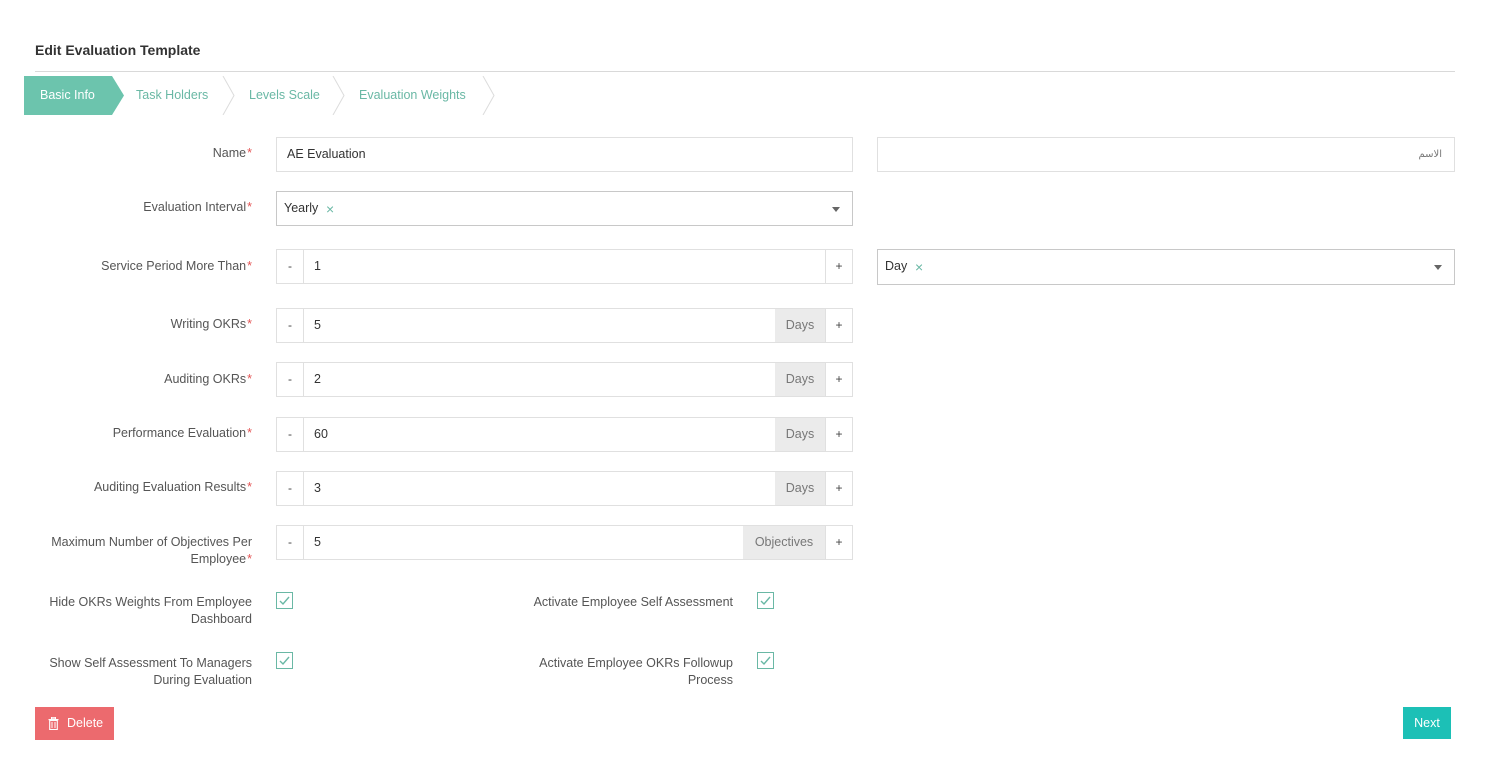 The width and height of the screenshot is (1493, 761). I want to click on okrs-followup-checkbox, so click(765, 660).